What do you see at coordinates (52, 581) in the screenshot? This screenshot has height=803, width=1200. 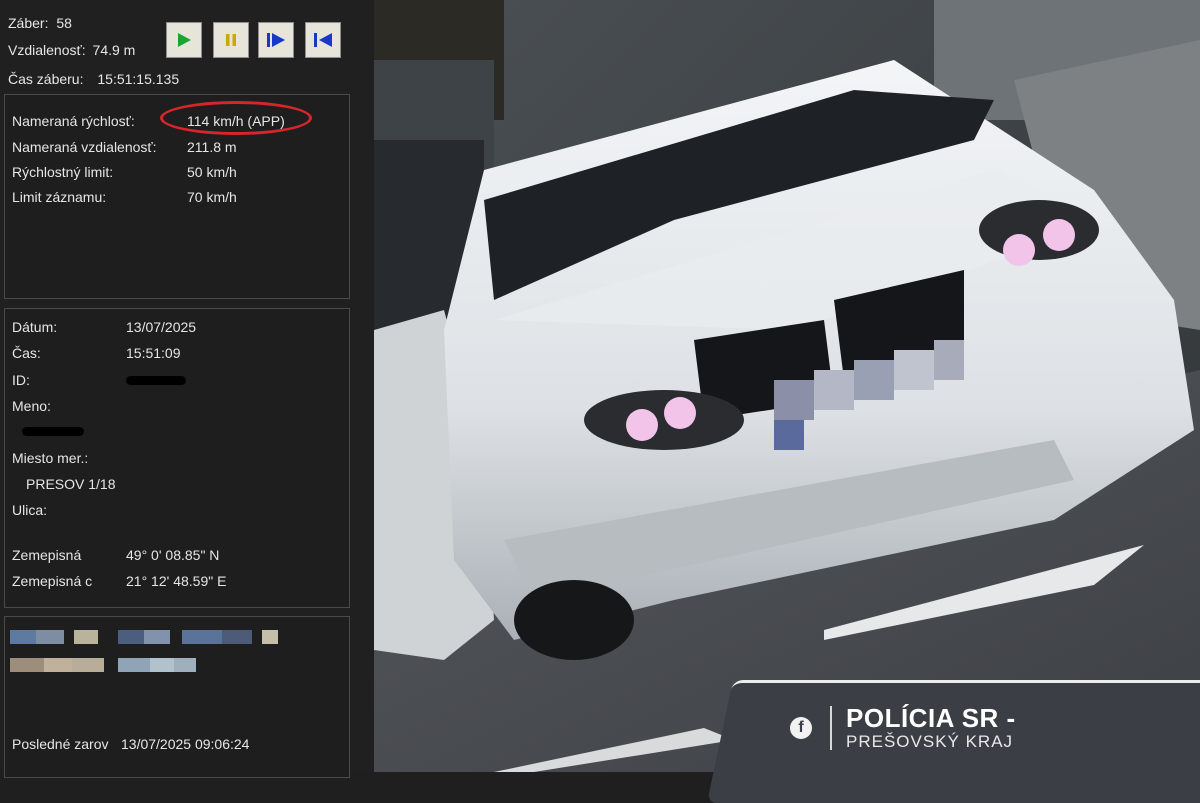 I see `longitude-label: Zemepisná c` at bounding box center [52, 581].